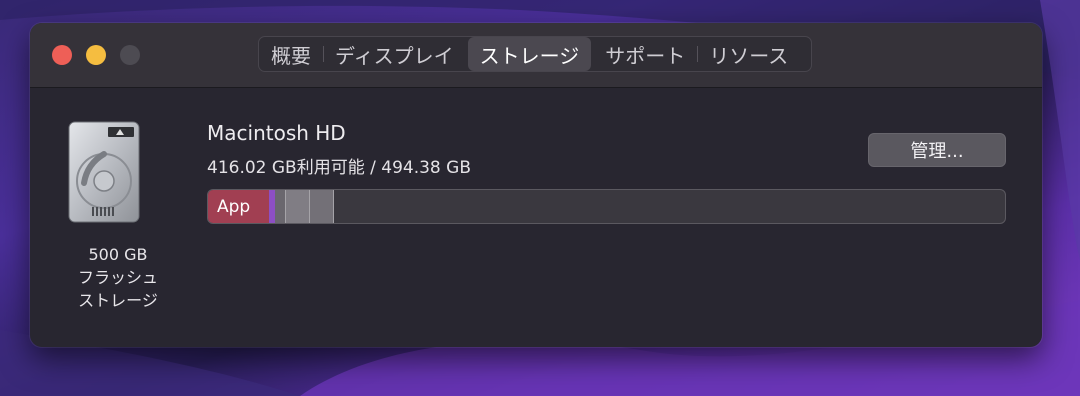 The width and height of the screenshot is (1080, 396). What do you see at coordinates (118, 254) in the screenshot?
I see `disk-size: 500 GB` at bounding box center [118, 254].